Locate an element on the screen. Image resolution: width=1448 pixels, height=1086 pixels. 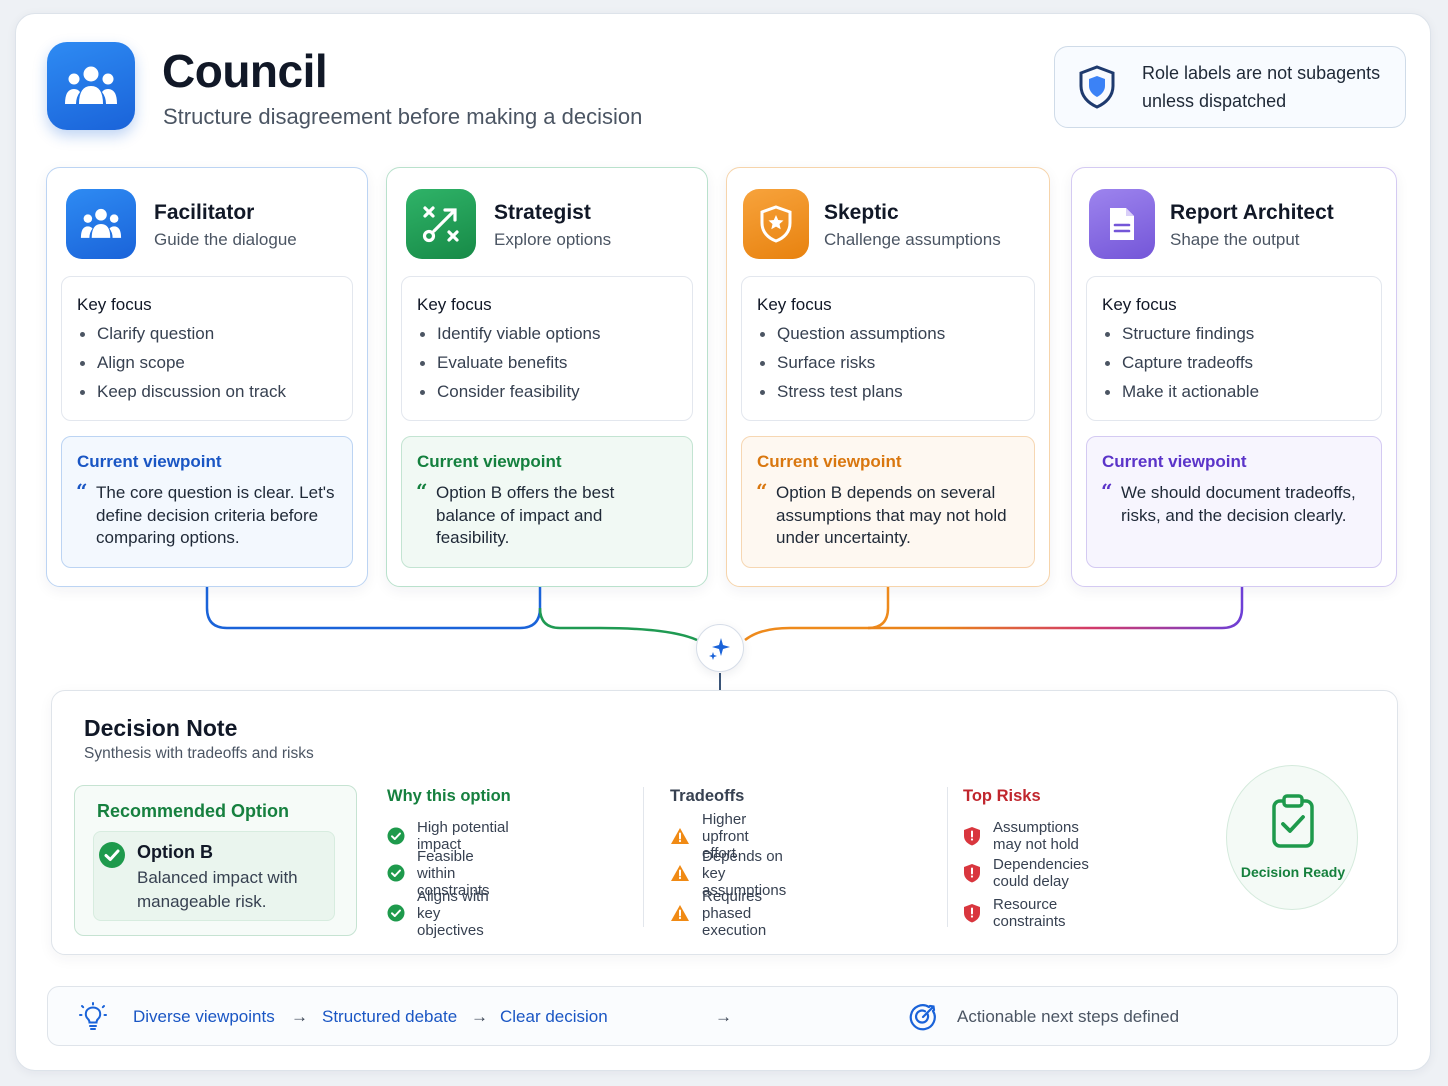
decision-ready-label: Decision Ready is located at coordinates (1293, 872).